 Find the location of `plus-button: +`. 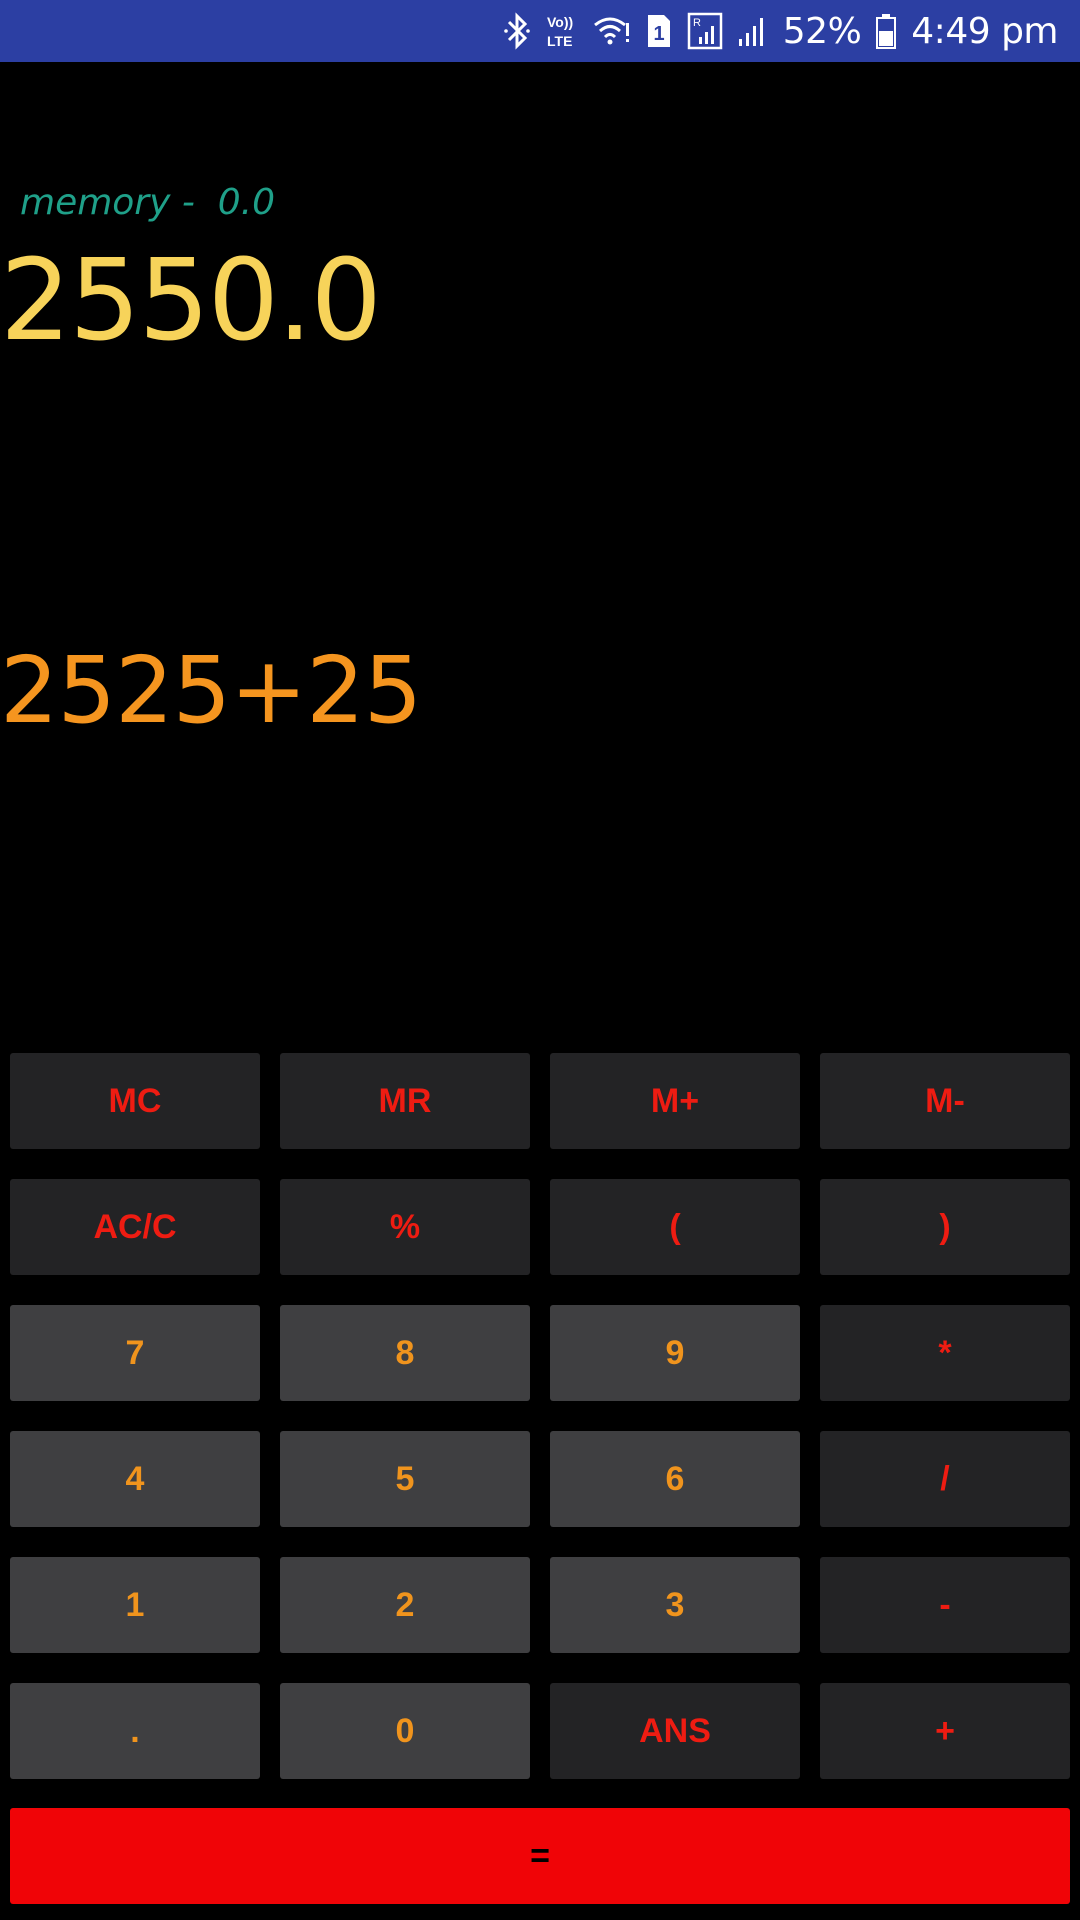

plus-button: + is located at coordinates (945, 1731).